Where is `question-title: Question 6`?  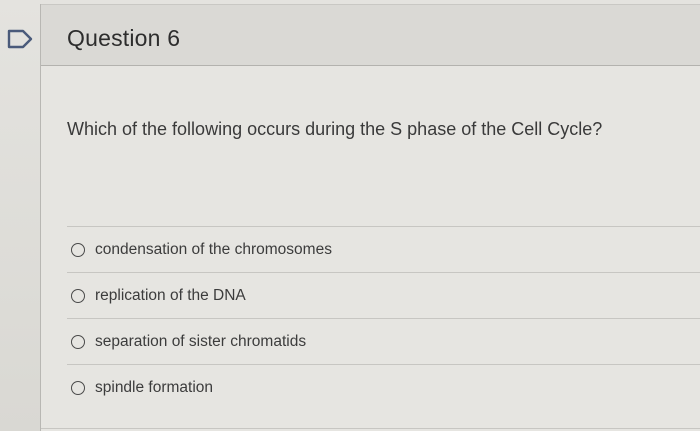 question-title: Question 6 is located at coordinates (124, 38).